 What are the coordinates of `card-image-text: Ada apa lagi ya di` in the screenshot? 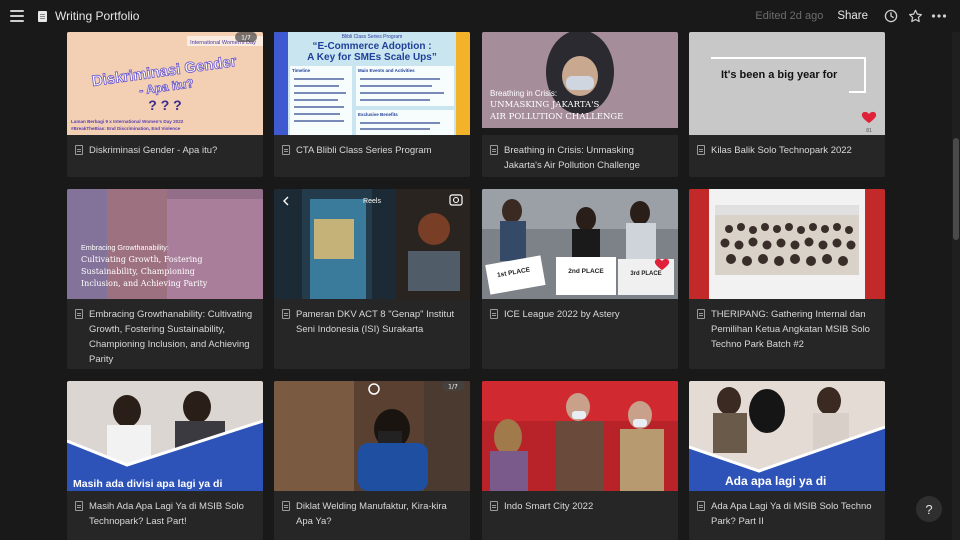 It's located at (775, 481).